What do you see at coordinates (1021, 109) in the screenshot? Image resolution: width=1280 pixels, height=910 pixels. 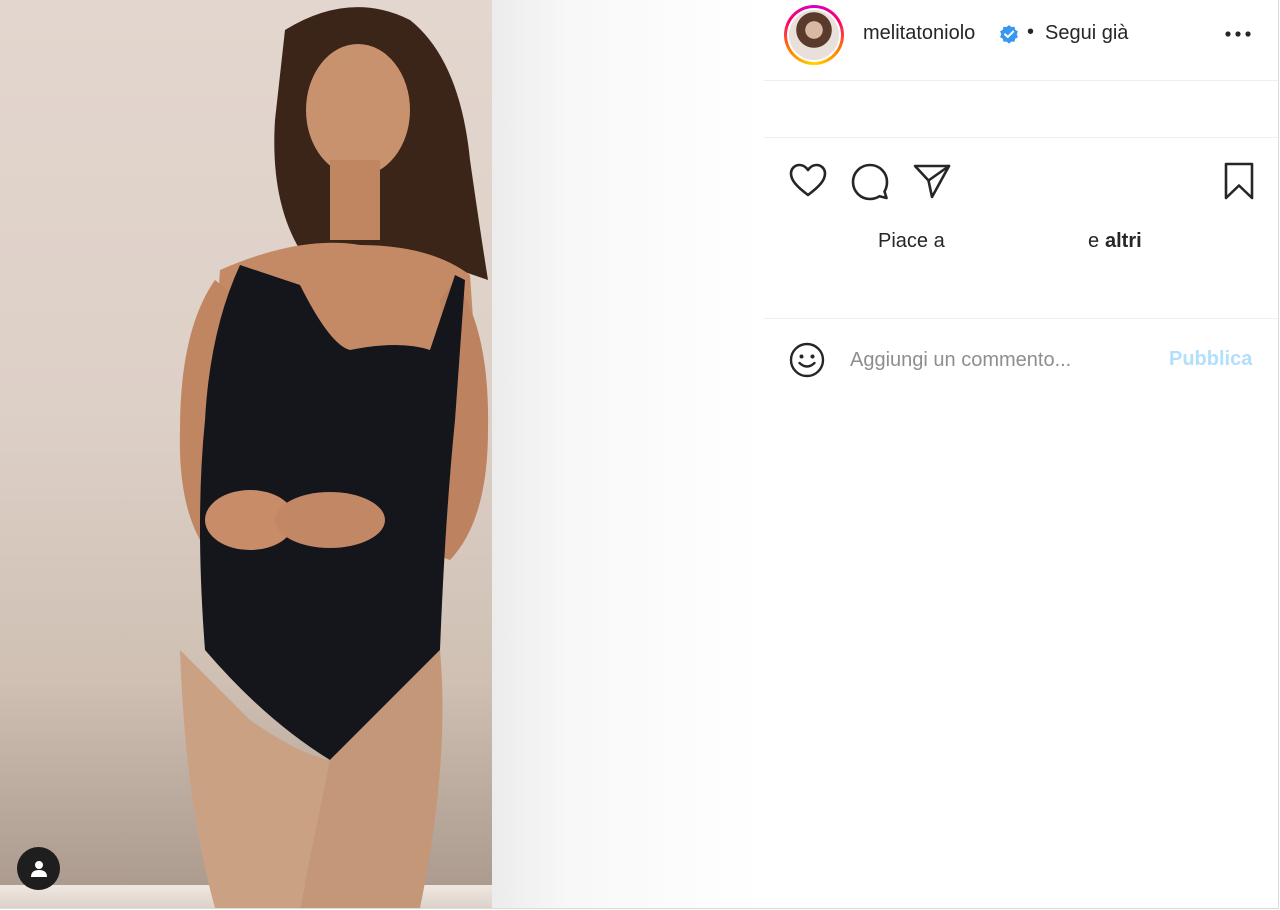 I see `comments-area` at bounding box center [1021, 109].